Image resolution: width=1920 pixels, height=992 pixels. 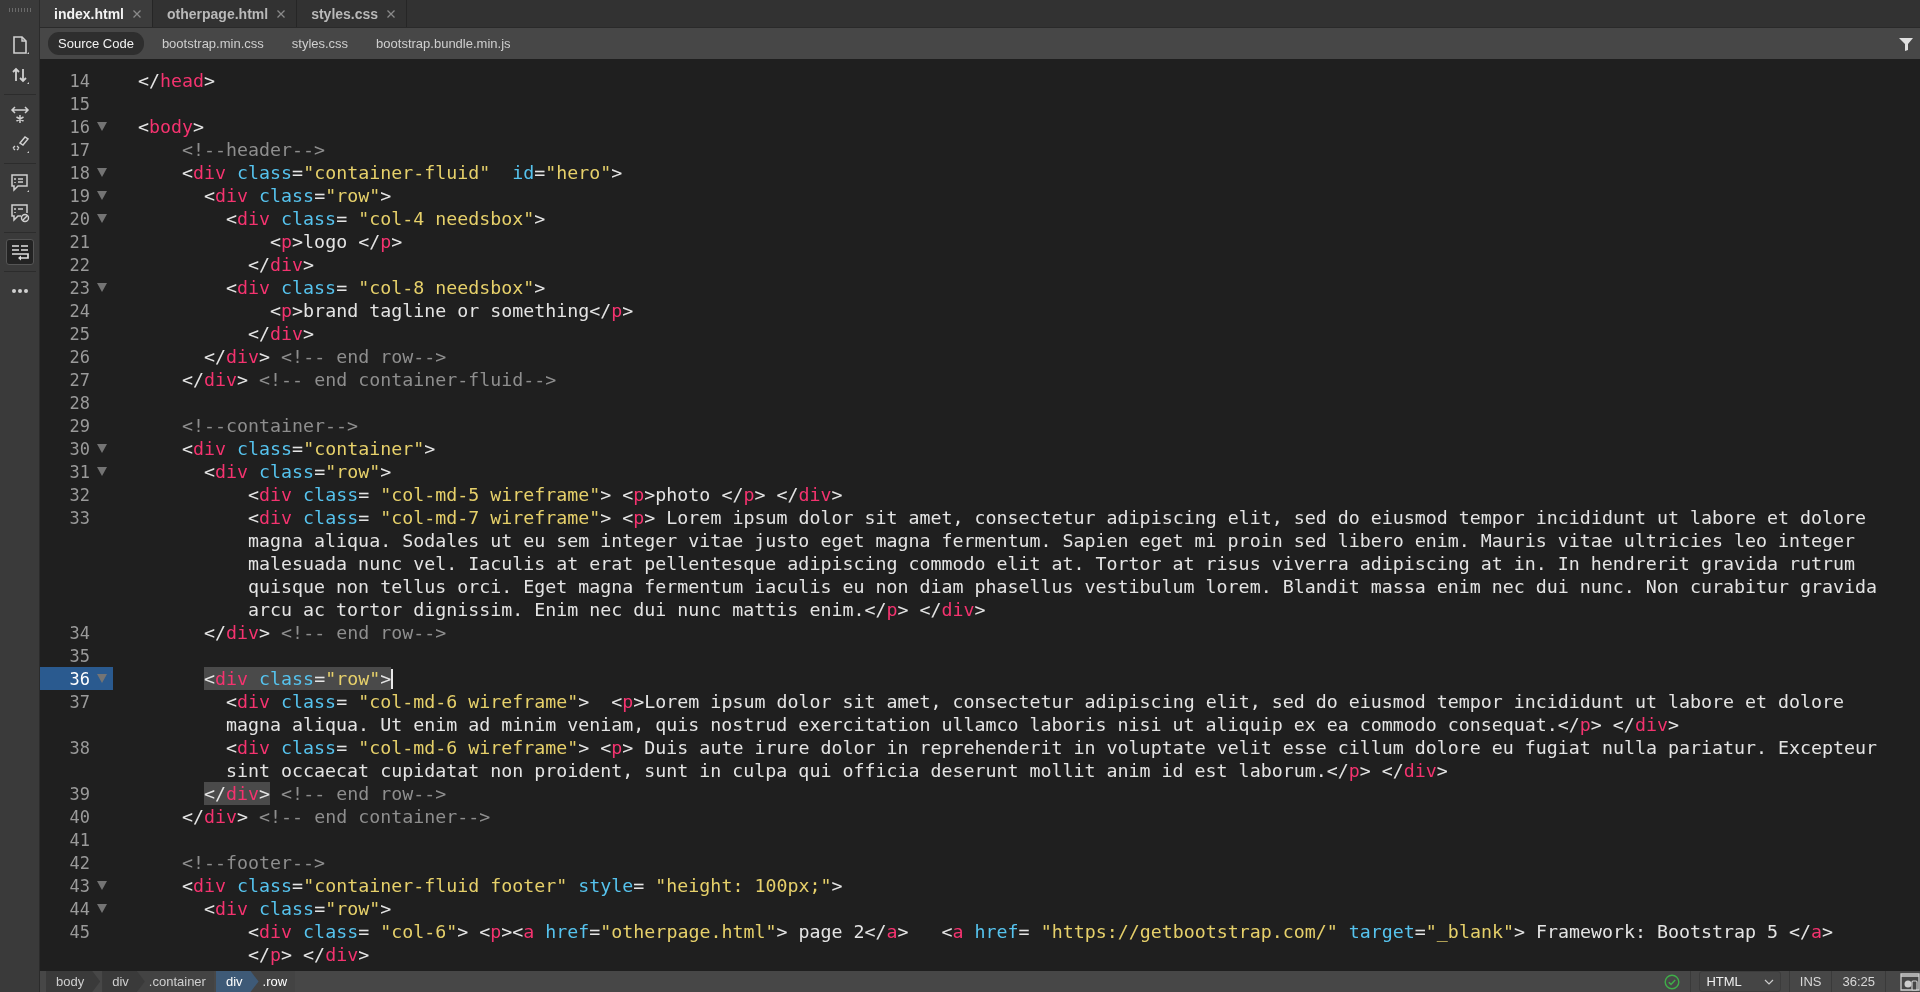 What do you see at coordinates (158, 981) in the screenshot?
I see `breadcrumb: div .container` at bounding box center [158, 981].